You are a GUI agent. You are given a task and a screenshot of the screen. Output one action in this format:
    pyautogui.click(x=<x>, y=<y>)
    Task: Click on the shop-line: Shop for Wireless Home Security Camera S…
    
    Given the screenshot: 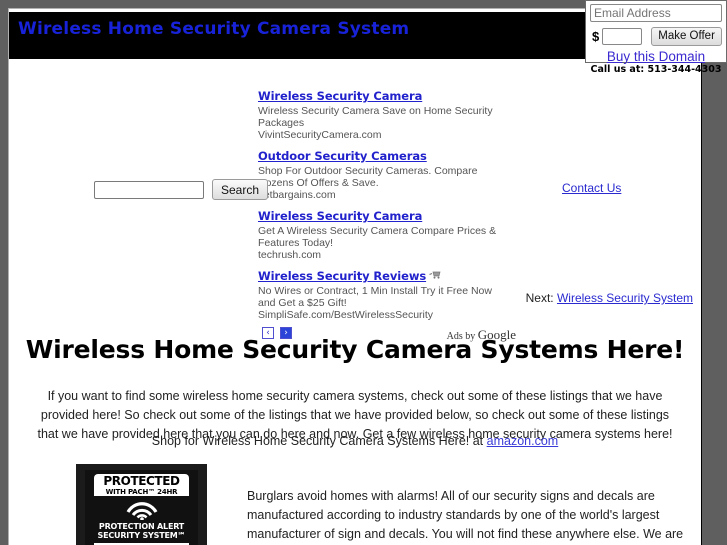 What is the action you would take?
    pyautogui.click(x=355, y=441)
    